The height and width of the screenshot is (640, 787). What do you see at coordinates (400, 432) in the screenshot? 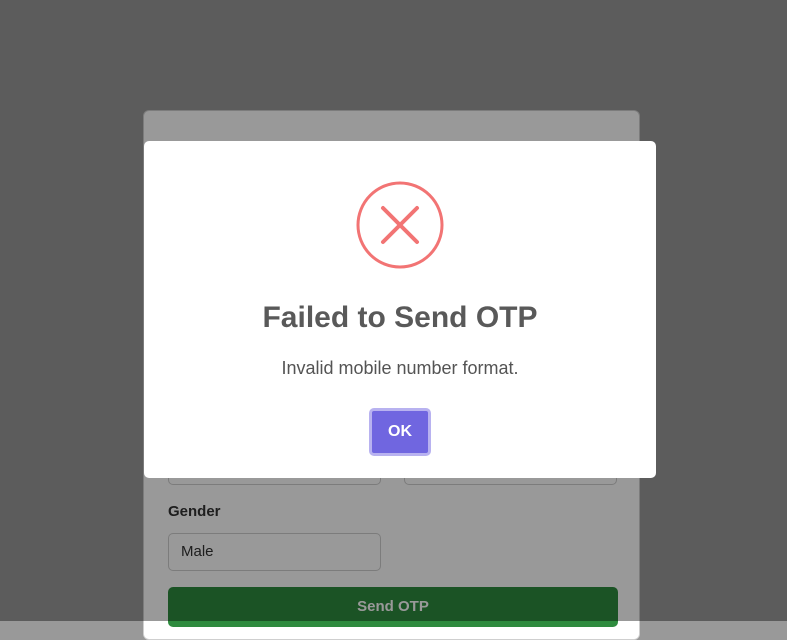
I see `ok-button: OK` at bounding box center [400, 432].